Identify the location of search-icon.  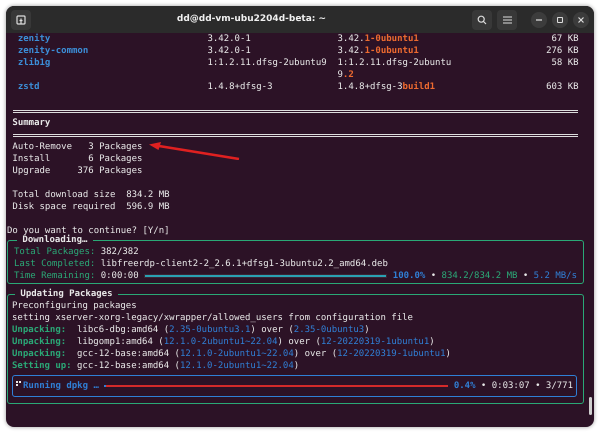
(482, 19).